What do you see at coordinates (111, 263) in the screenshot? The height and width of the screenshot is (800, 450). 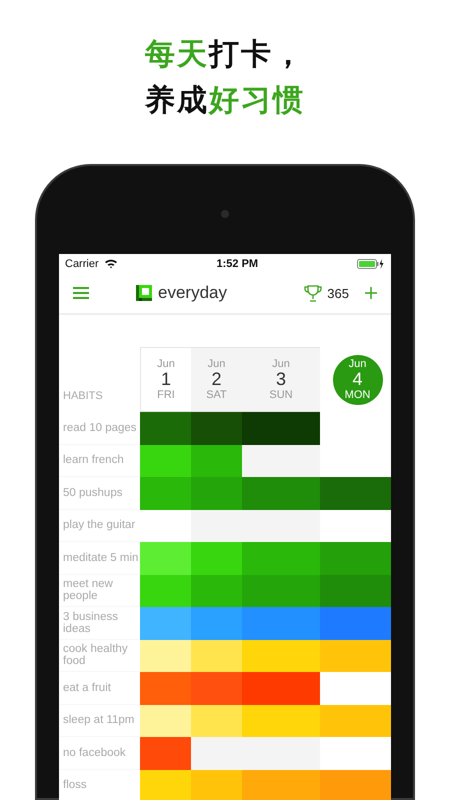 I see `wifi-icon` at bounding box center [111, 263].